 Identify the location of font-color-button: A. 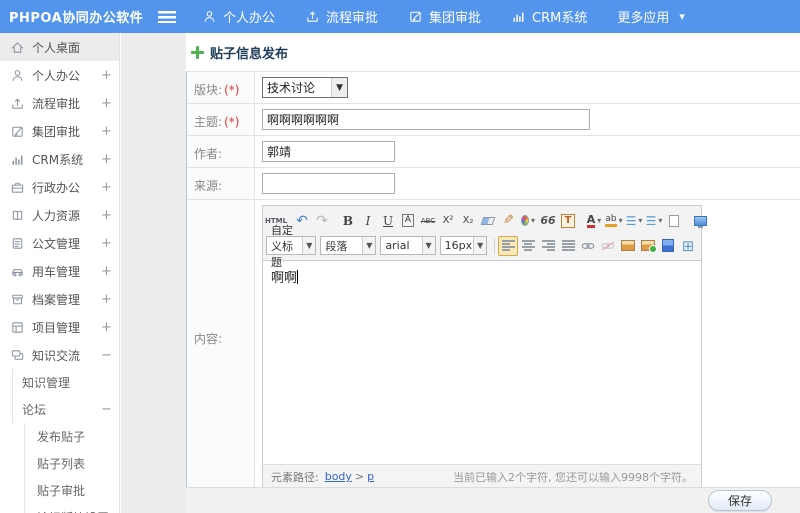
(594, 221).